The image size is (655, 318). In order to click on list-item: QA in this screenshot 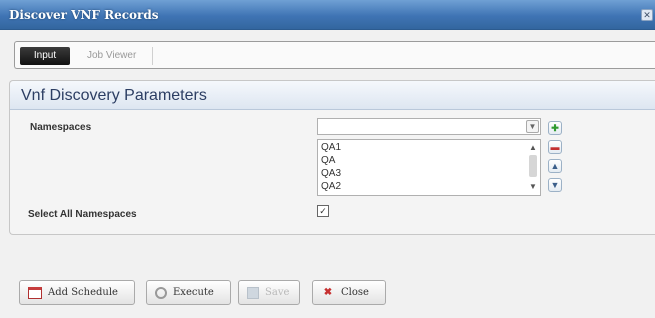, I will do `click(328, 160)`.